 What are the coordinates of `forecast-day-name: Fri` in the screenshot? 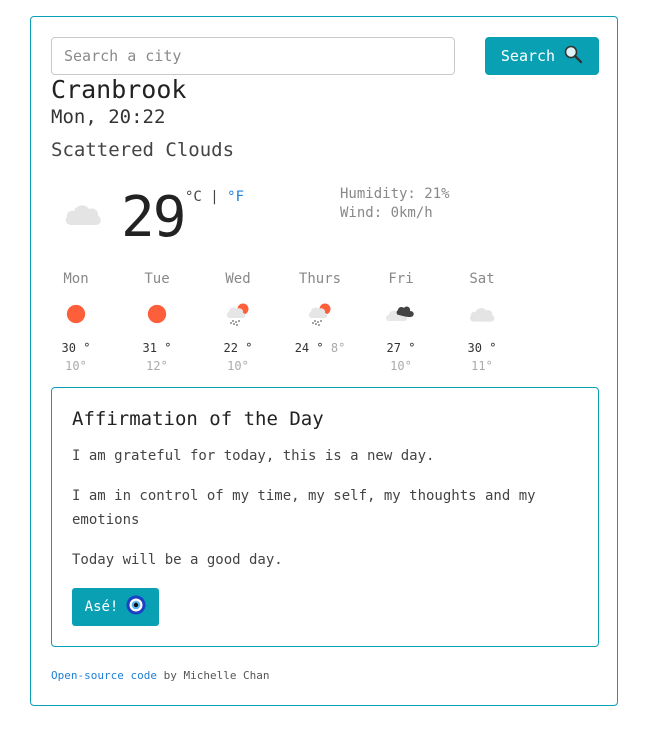 It's located at (401, 279).